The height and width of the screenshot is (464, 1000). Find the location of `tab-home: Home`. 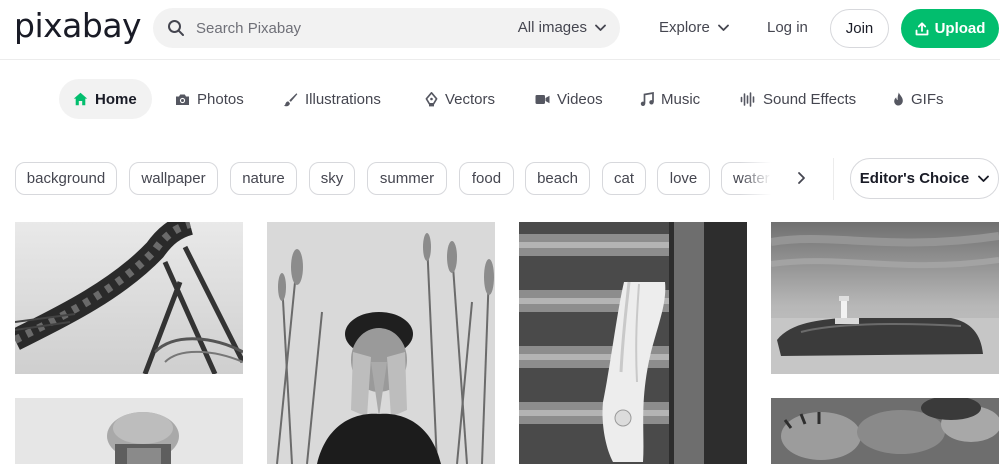

tab-home: Home is located at coordinates (105, 99).